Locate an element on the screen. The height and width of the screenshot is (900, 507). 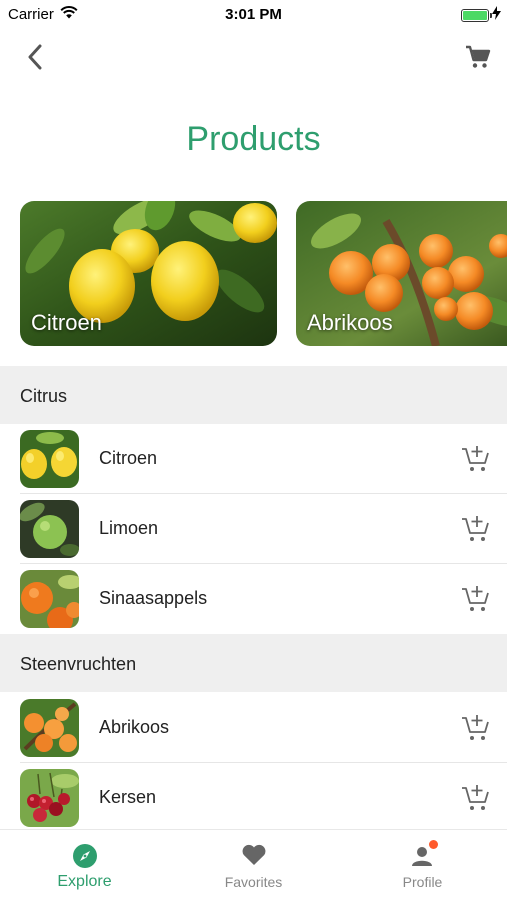
list-item-sinaasappels: Sinaasappels is located at coordinates (253, 599).